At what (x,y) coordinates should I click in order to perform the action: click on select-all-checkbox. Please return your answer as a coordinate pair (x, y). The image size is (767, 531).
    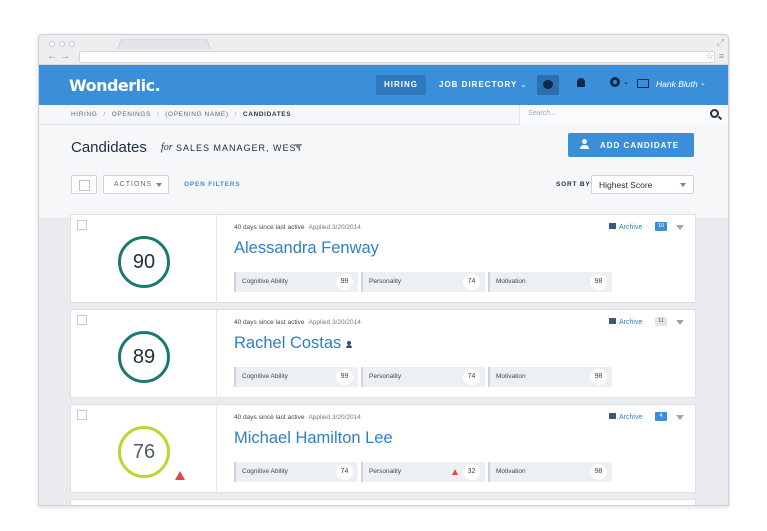
    Looking at the image, I should click on (84, 184).